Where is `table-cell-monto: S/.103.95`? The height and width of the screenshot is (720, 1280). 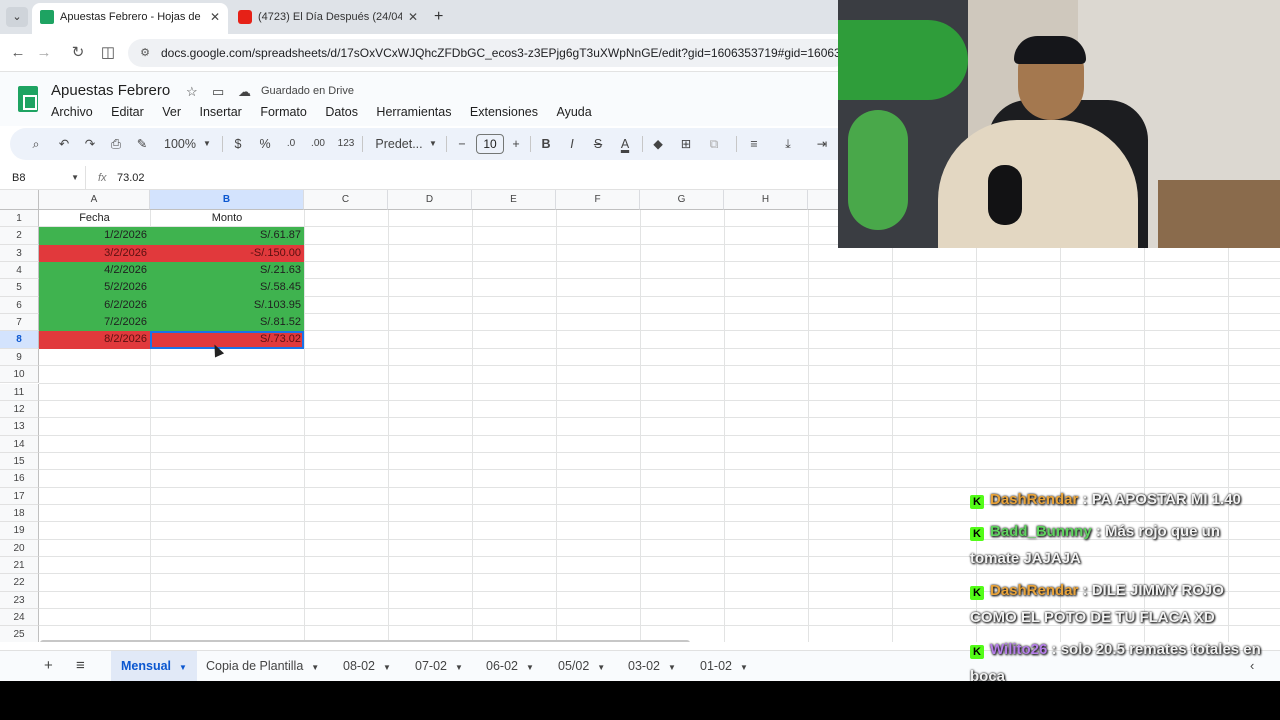
table-cell-monto: S/.103.95 is located at coordinates (227, 305).